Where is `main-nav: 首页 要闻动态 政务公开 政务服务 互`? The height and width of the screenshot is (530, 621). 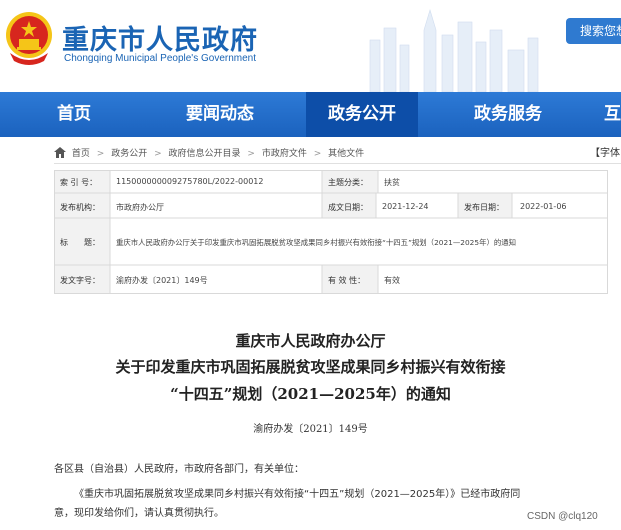
main-nav: 首页 要闻动态 政务公开 政务服务 互 is located at coordinates (310, 114).